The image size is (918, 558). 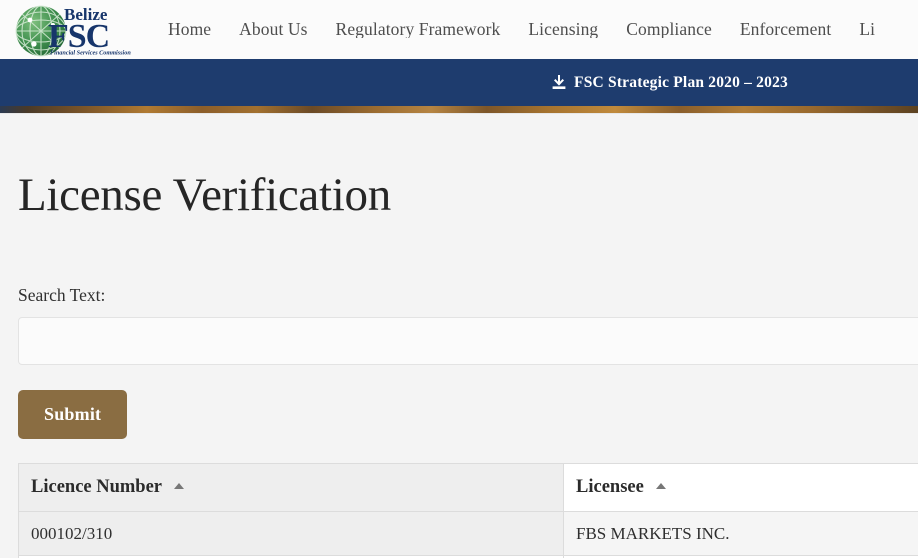 I want to click on svg-text: Financial Services Commission, so click(x=90, y=52).